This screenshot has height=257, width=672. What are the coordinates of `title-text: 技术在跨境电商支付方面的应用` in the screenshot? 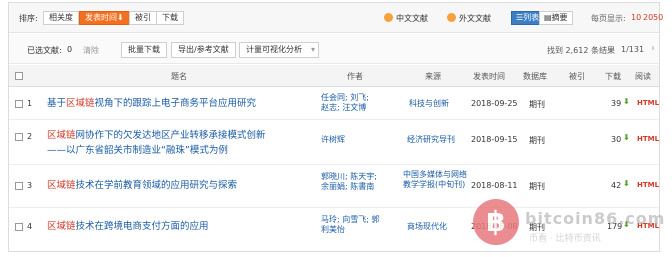 It's located at (142, 226).